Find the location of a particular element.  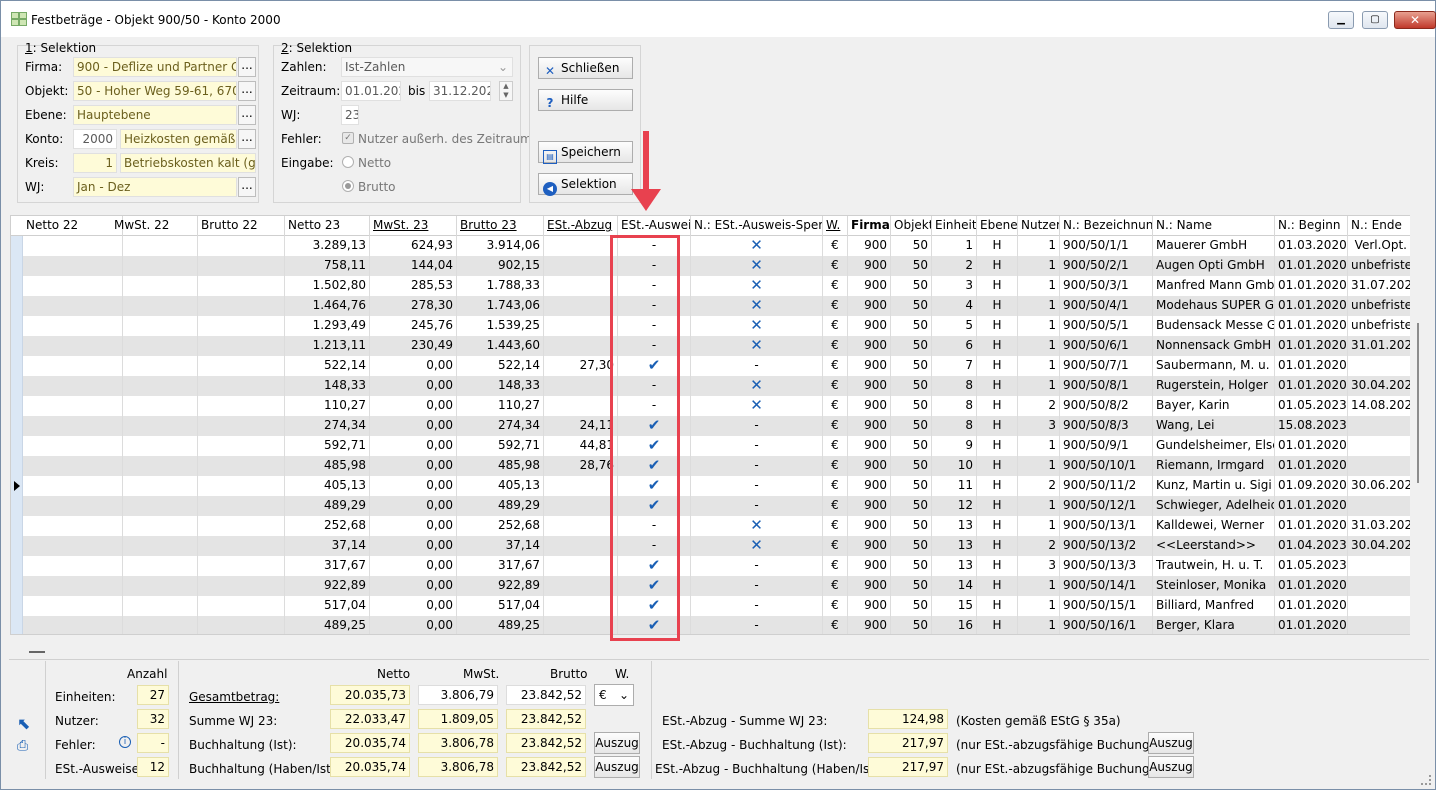

cell-bezeichnung: 900/50/10/1 is located at coordinates (1106, 466).